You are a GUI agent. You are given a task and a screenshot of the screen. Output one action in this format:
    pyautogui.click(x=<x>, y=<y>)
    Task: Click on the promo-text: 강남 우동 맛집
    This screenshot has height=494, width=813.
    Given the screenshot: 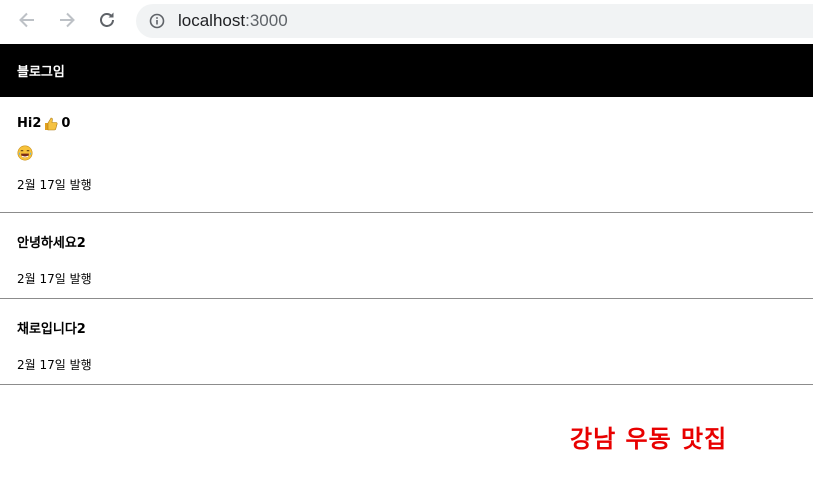 What is the action you would take?
    pyautogui.click(x=649, y=439)
    